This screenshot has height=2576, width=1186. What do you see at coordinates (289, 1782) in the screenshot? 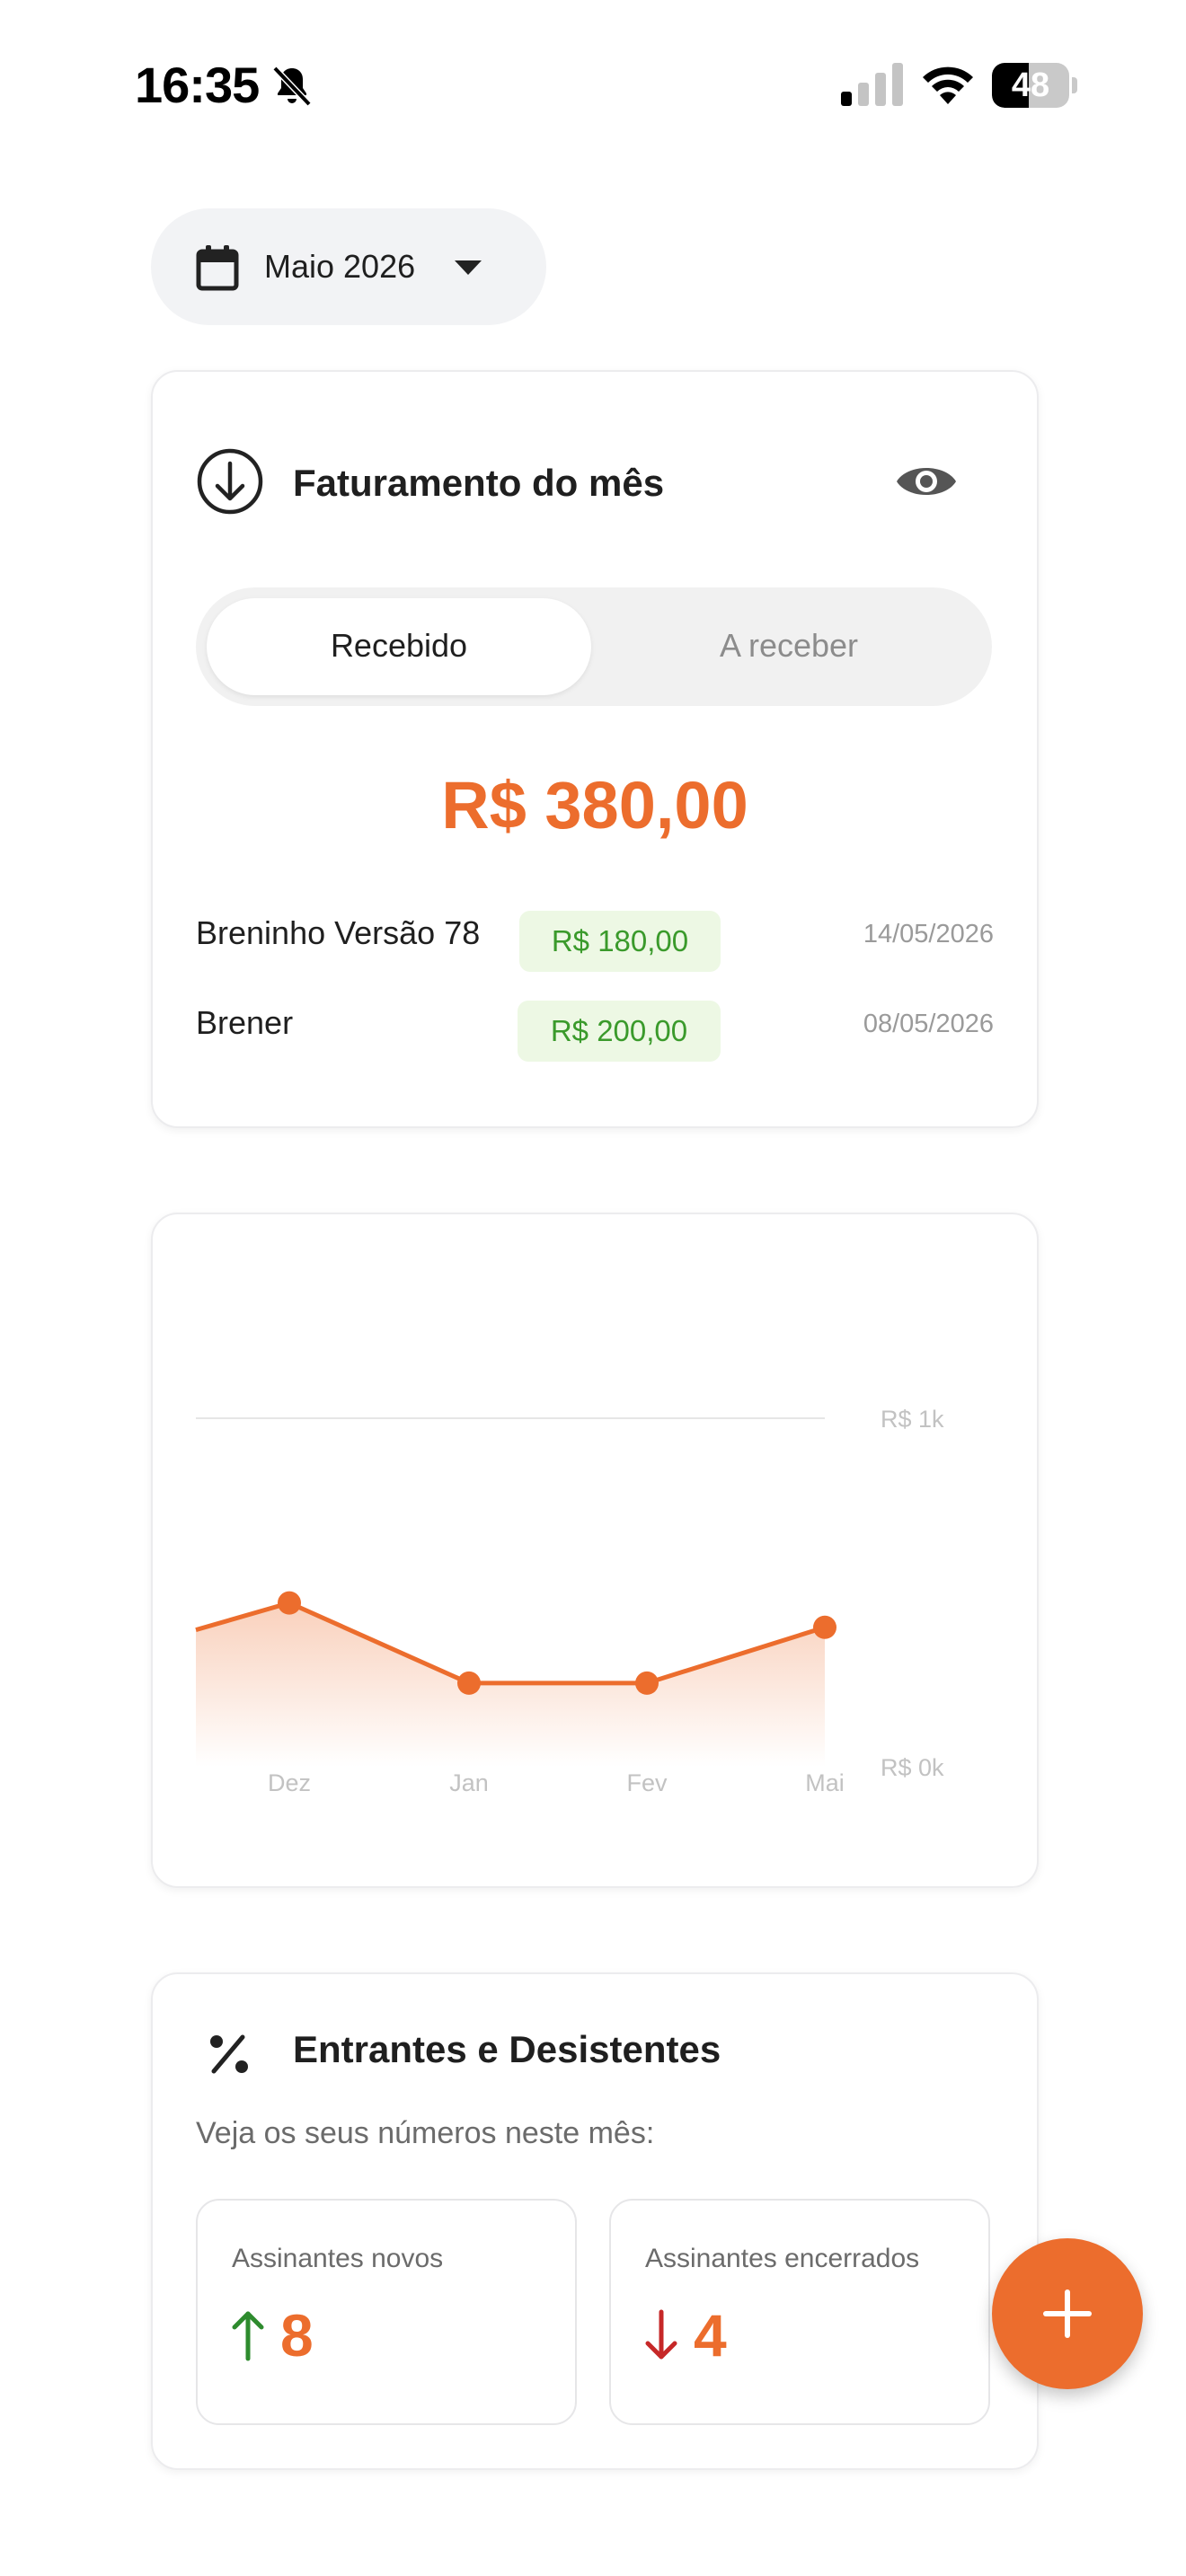
I see `x-tick-label: Dez` at bounding box center [289, 1782].